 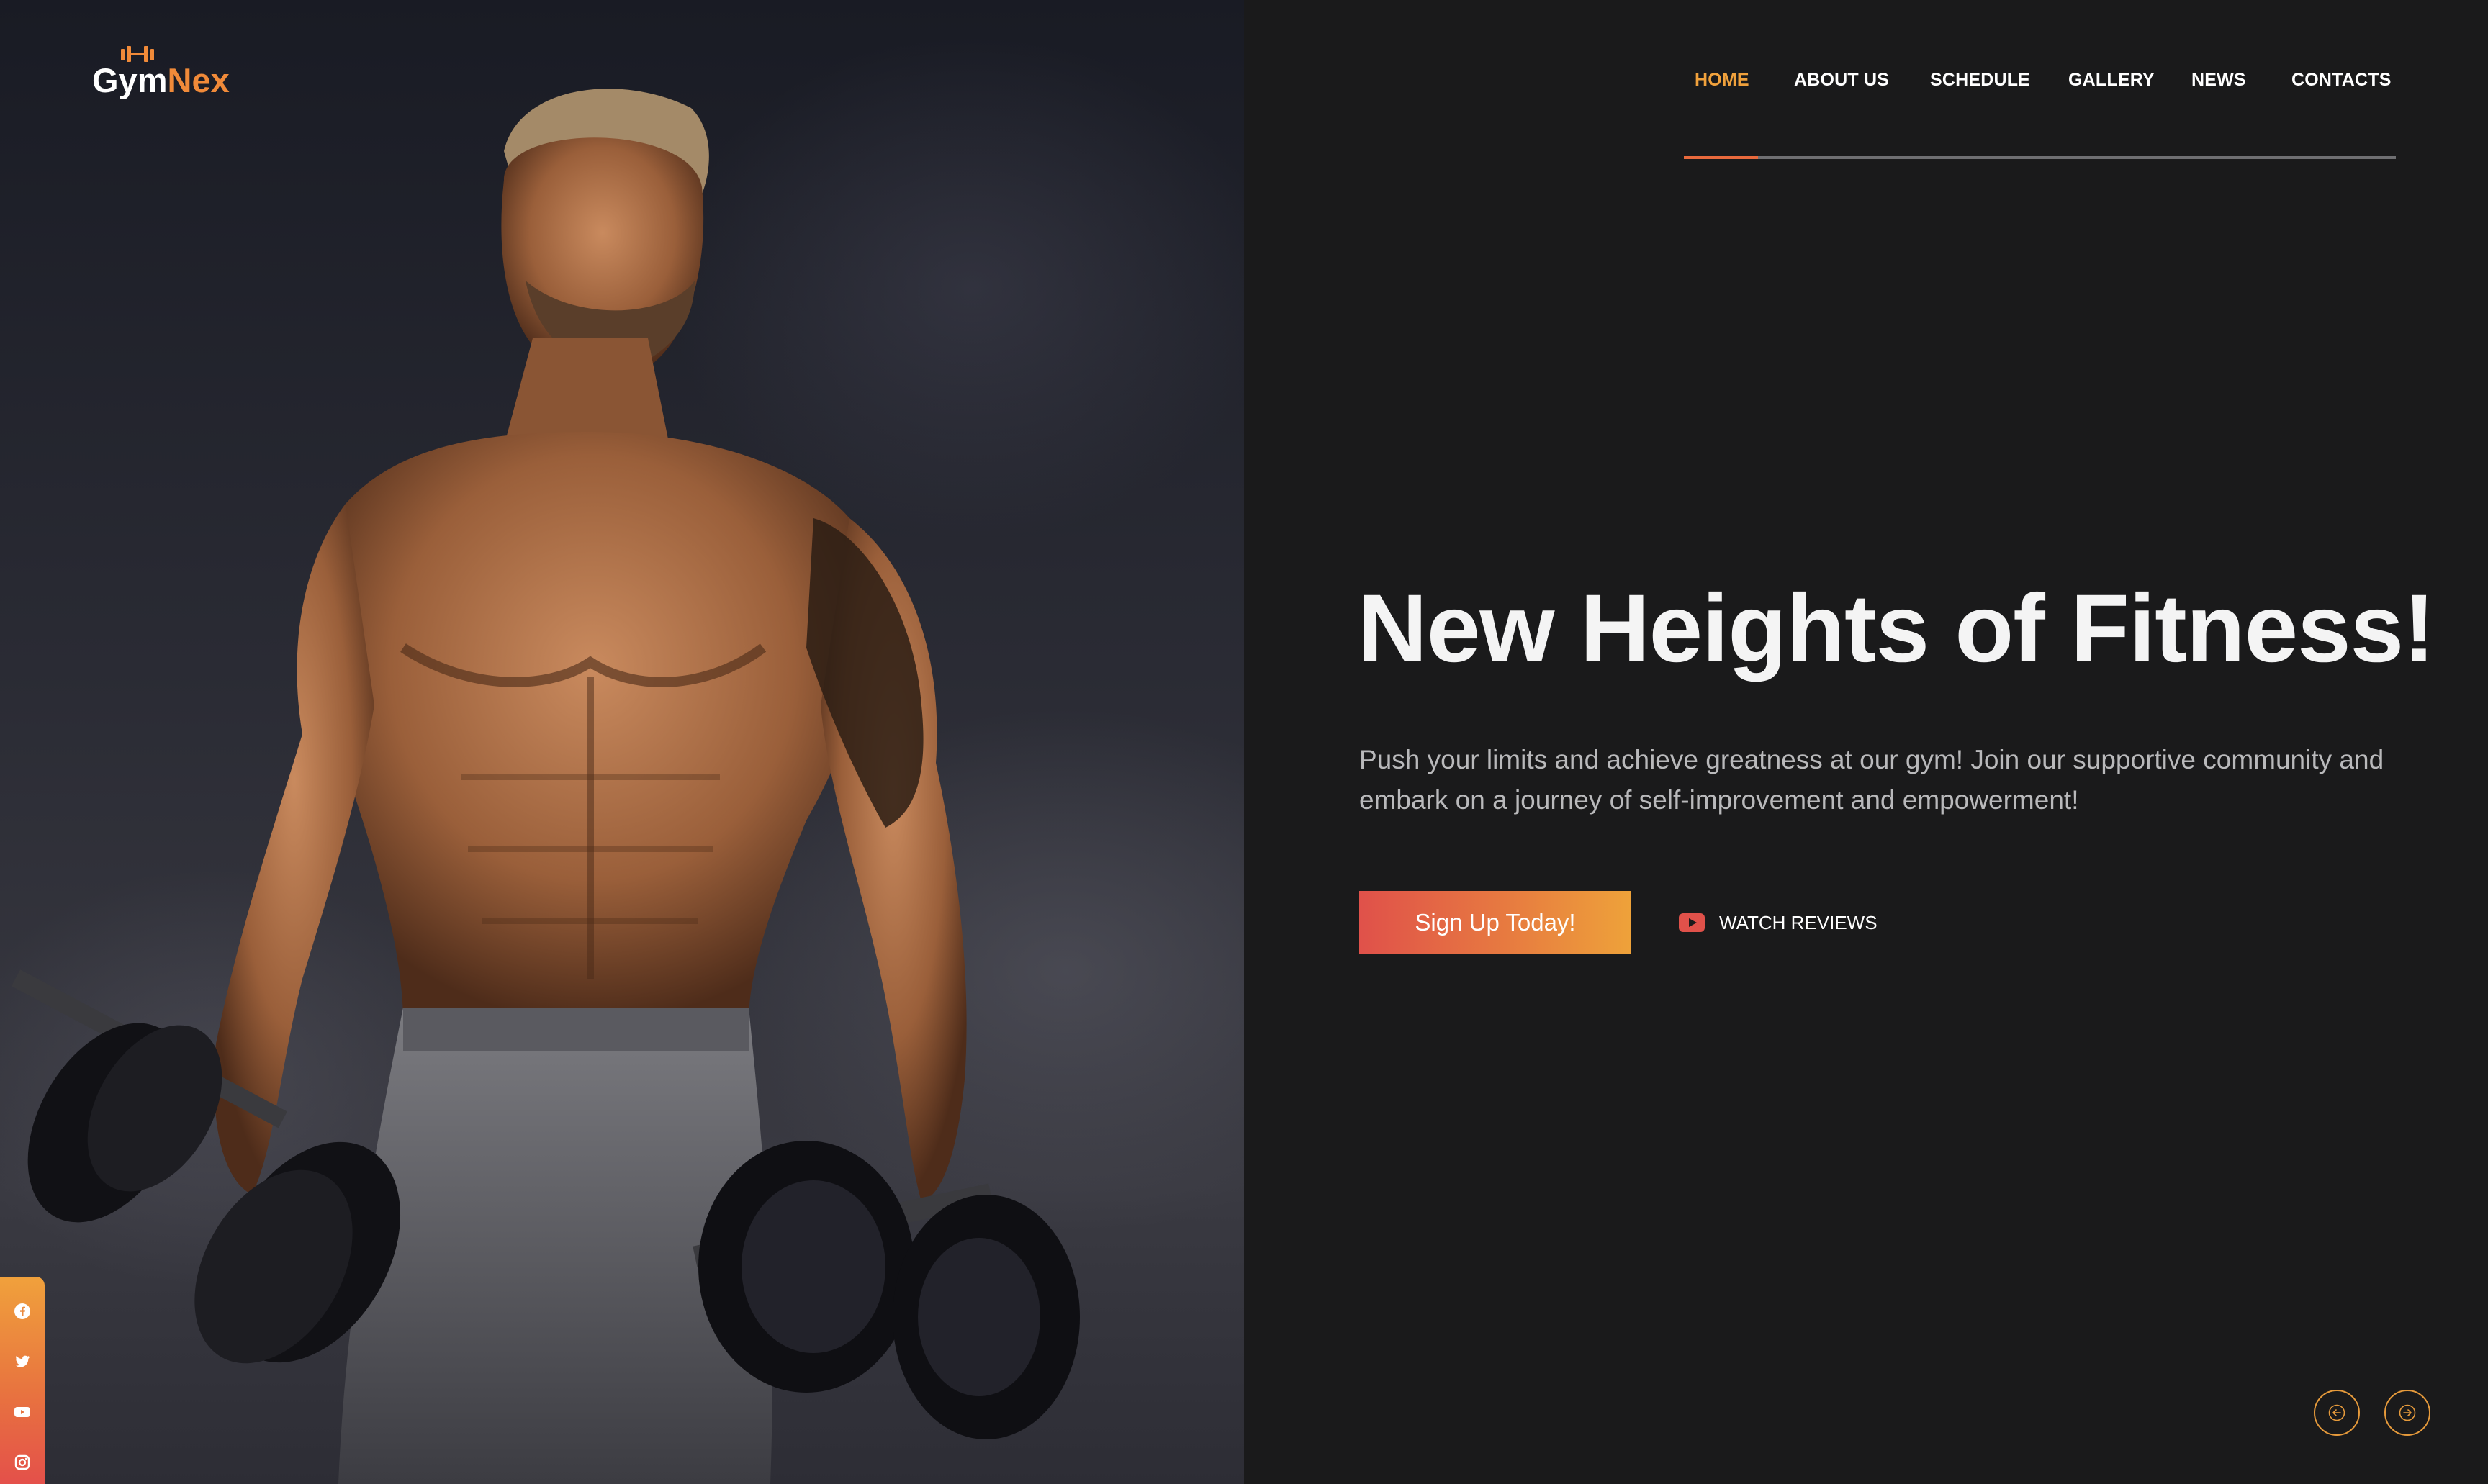 What do you see at coordinates (199, 80) in the screenshot?
I see `brand-name-part2: Nex` at bounding box center [199, 80].